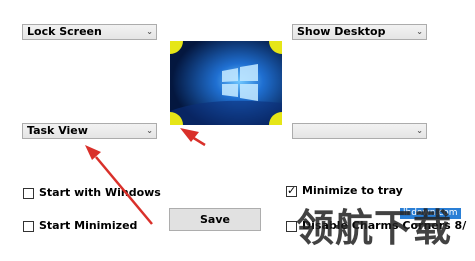 The width and height of the screenshot is (475, 261). I want to click on start-minimized-label: Start Minimized, so click(88, 225).